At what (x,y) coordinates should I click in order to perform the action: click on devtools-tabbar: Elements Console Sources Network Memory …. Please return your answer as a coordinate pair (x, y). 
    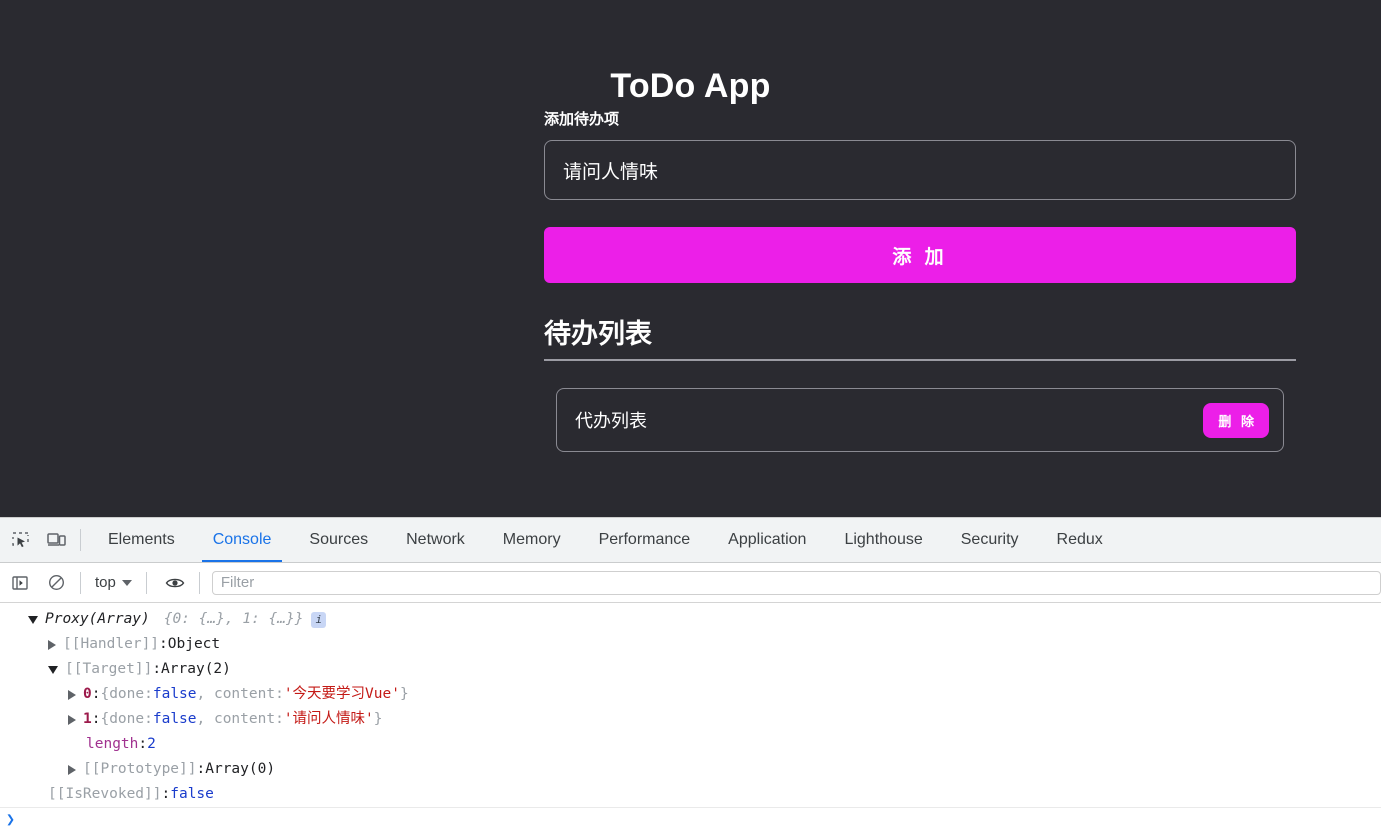
    Looking at the image, I should click on (690, 540).